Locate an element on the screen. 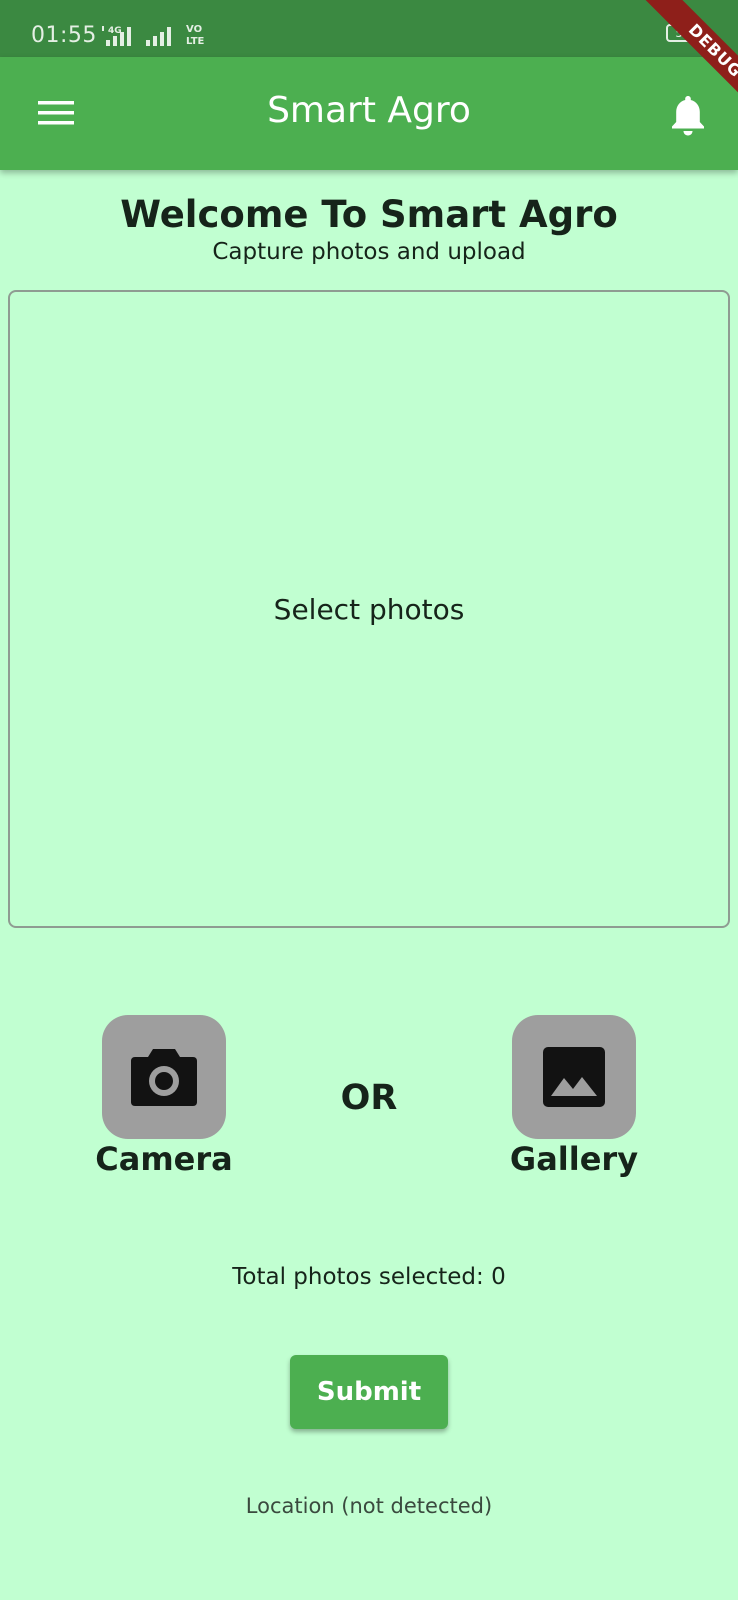 The height and width of the screenshot is (1600, 738). total-photos-selected: Total photos selected: 0 is located at coordinates (369, 1277).